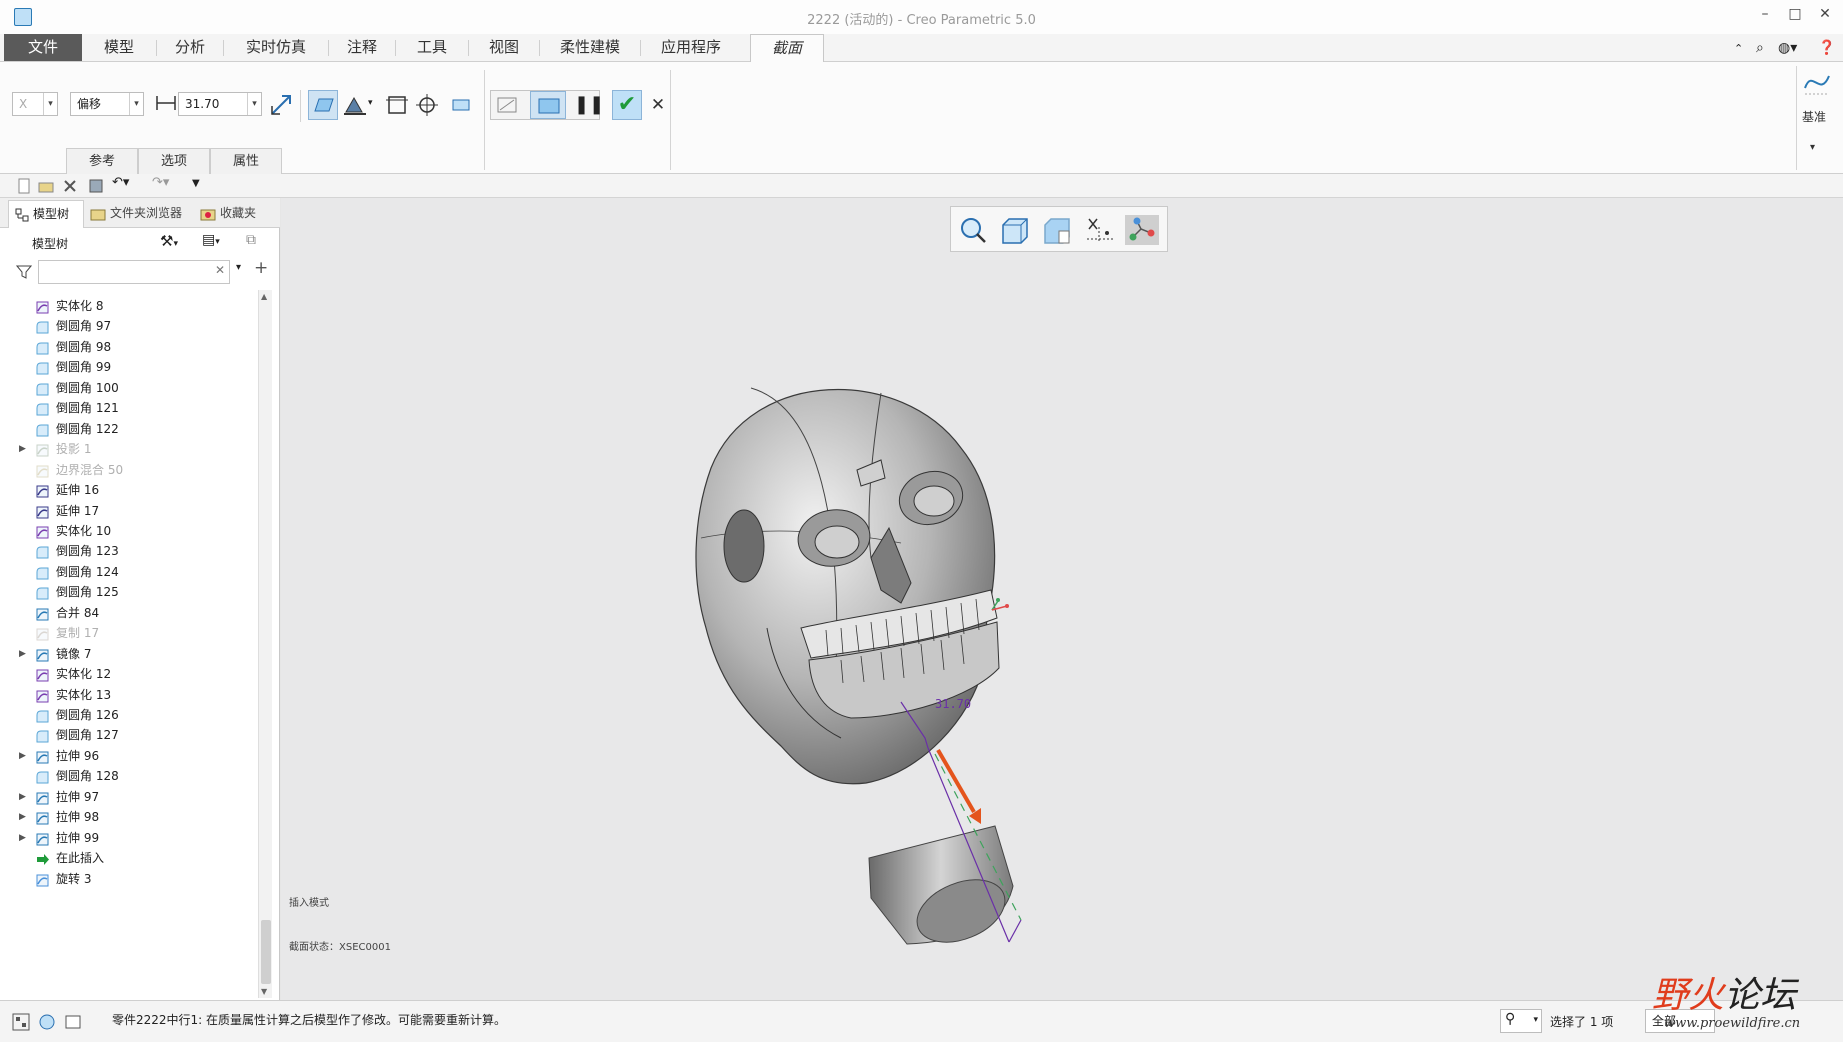 Image resolution: width=1843 pixels, height=1042 pixels. I want to click on axis-value: X, so click(23, 104).